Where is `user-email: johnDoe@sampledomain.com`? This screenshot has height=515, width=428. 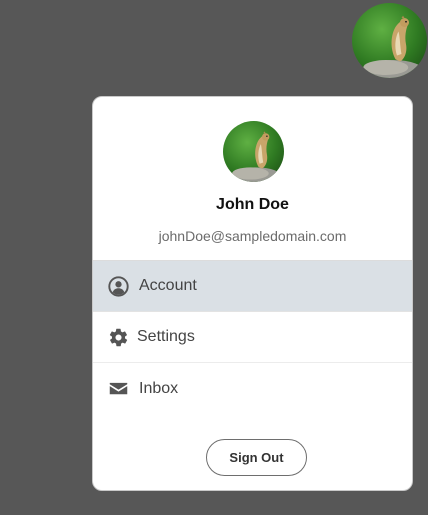 user-email: johnDoe@sampledomain.com is located at coordinates (252, 236).